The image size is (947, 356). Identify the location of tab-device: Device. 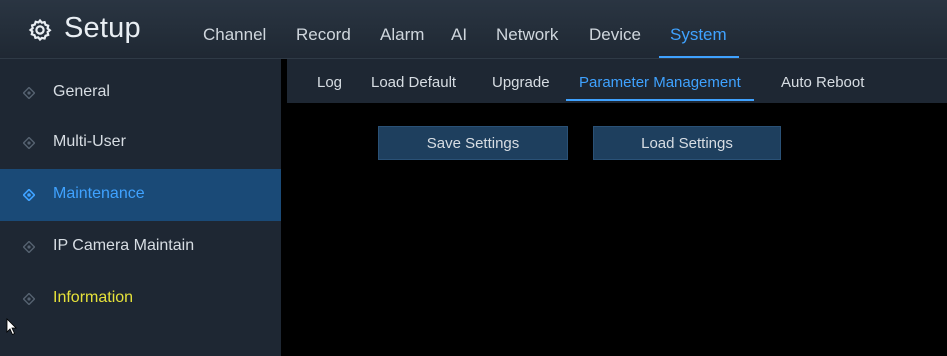
(615, 35).